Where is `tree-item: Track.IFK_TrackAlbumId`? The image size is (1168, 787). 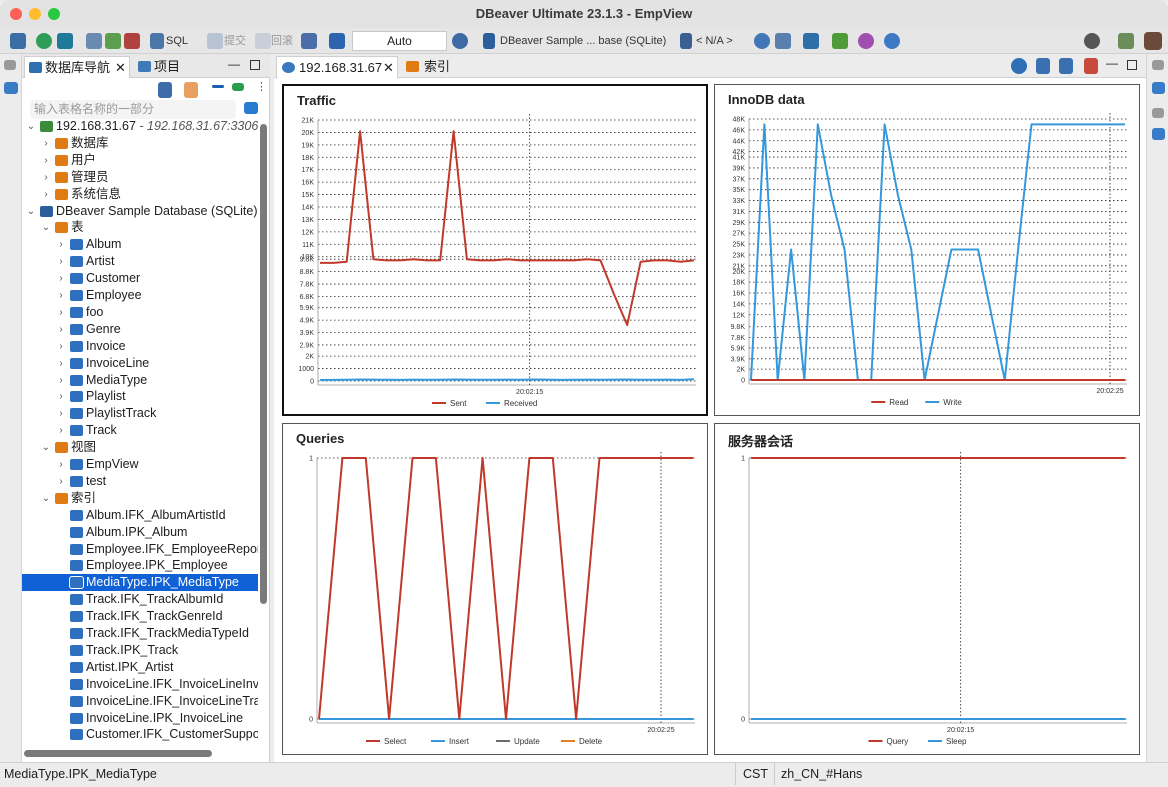
tree-item: Track.IFK_TrackAlbumId is located at coordinates (140, 599).